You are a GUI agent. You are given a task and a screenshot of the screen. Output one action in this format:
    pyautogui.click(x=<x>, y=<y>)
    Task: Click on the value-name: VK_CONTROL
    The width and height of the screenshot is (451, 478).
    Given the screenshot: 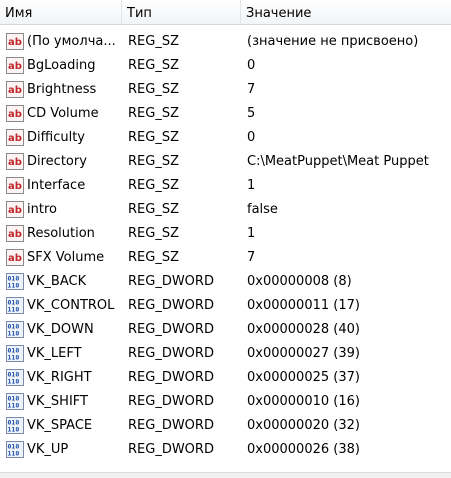 What is the action you would take?
    pyautogui.click(x=71, y=305)
    